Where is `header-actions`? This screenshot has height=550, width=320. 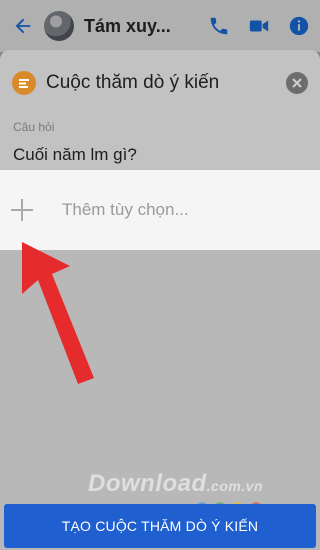
header-actions is located at coordinates (259, 26).